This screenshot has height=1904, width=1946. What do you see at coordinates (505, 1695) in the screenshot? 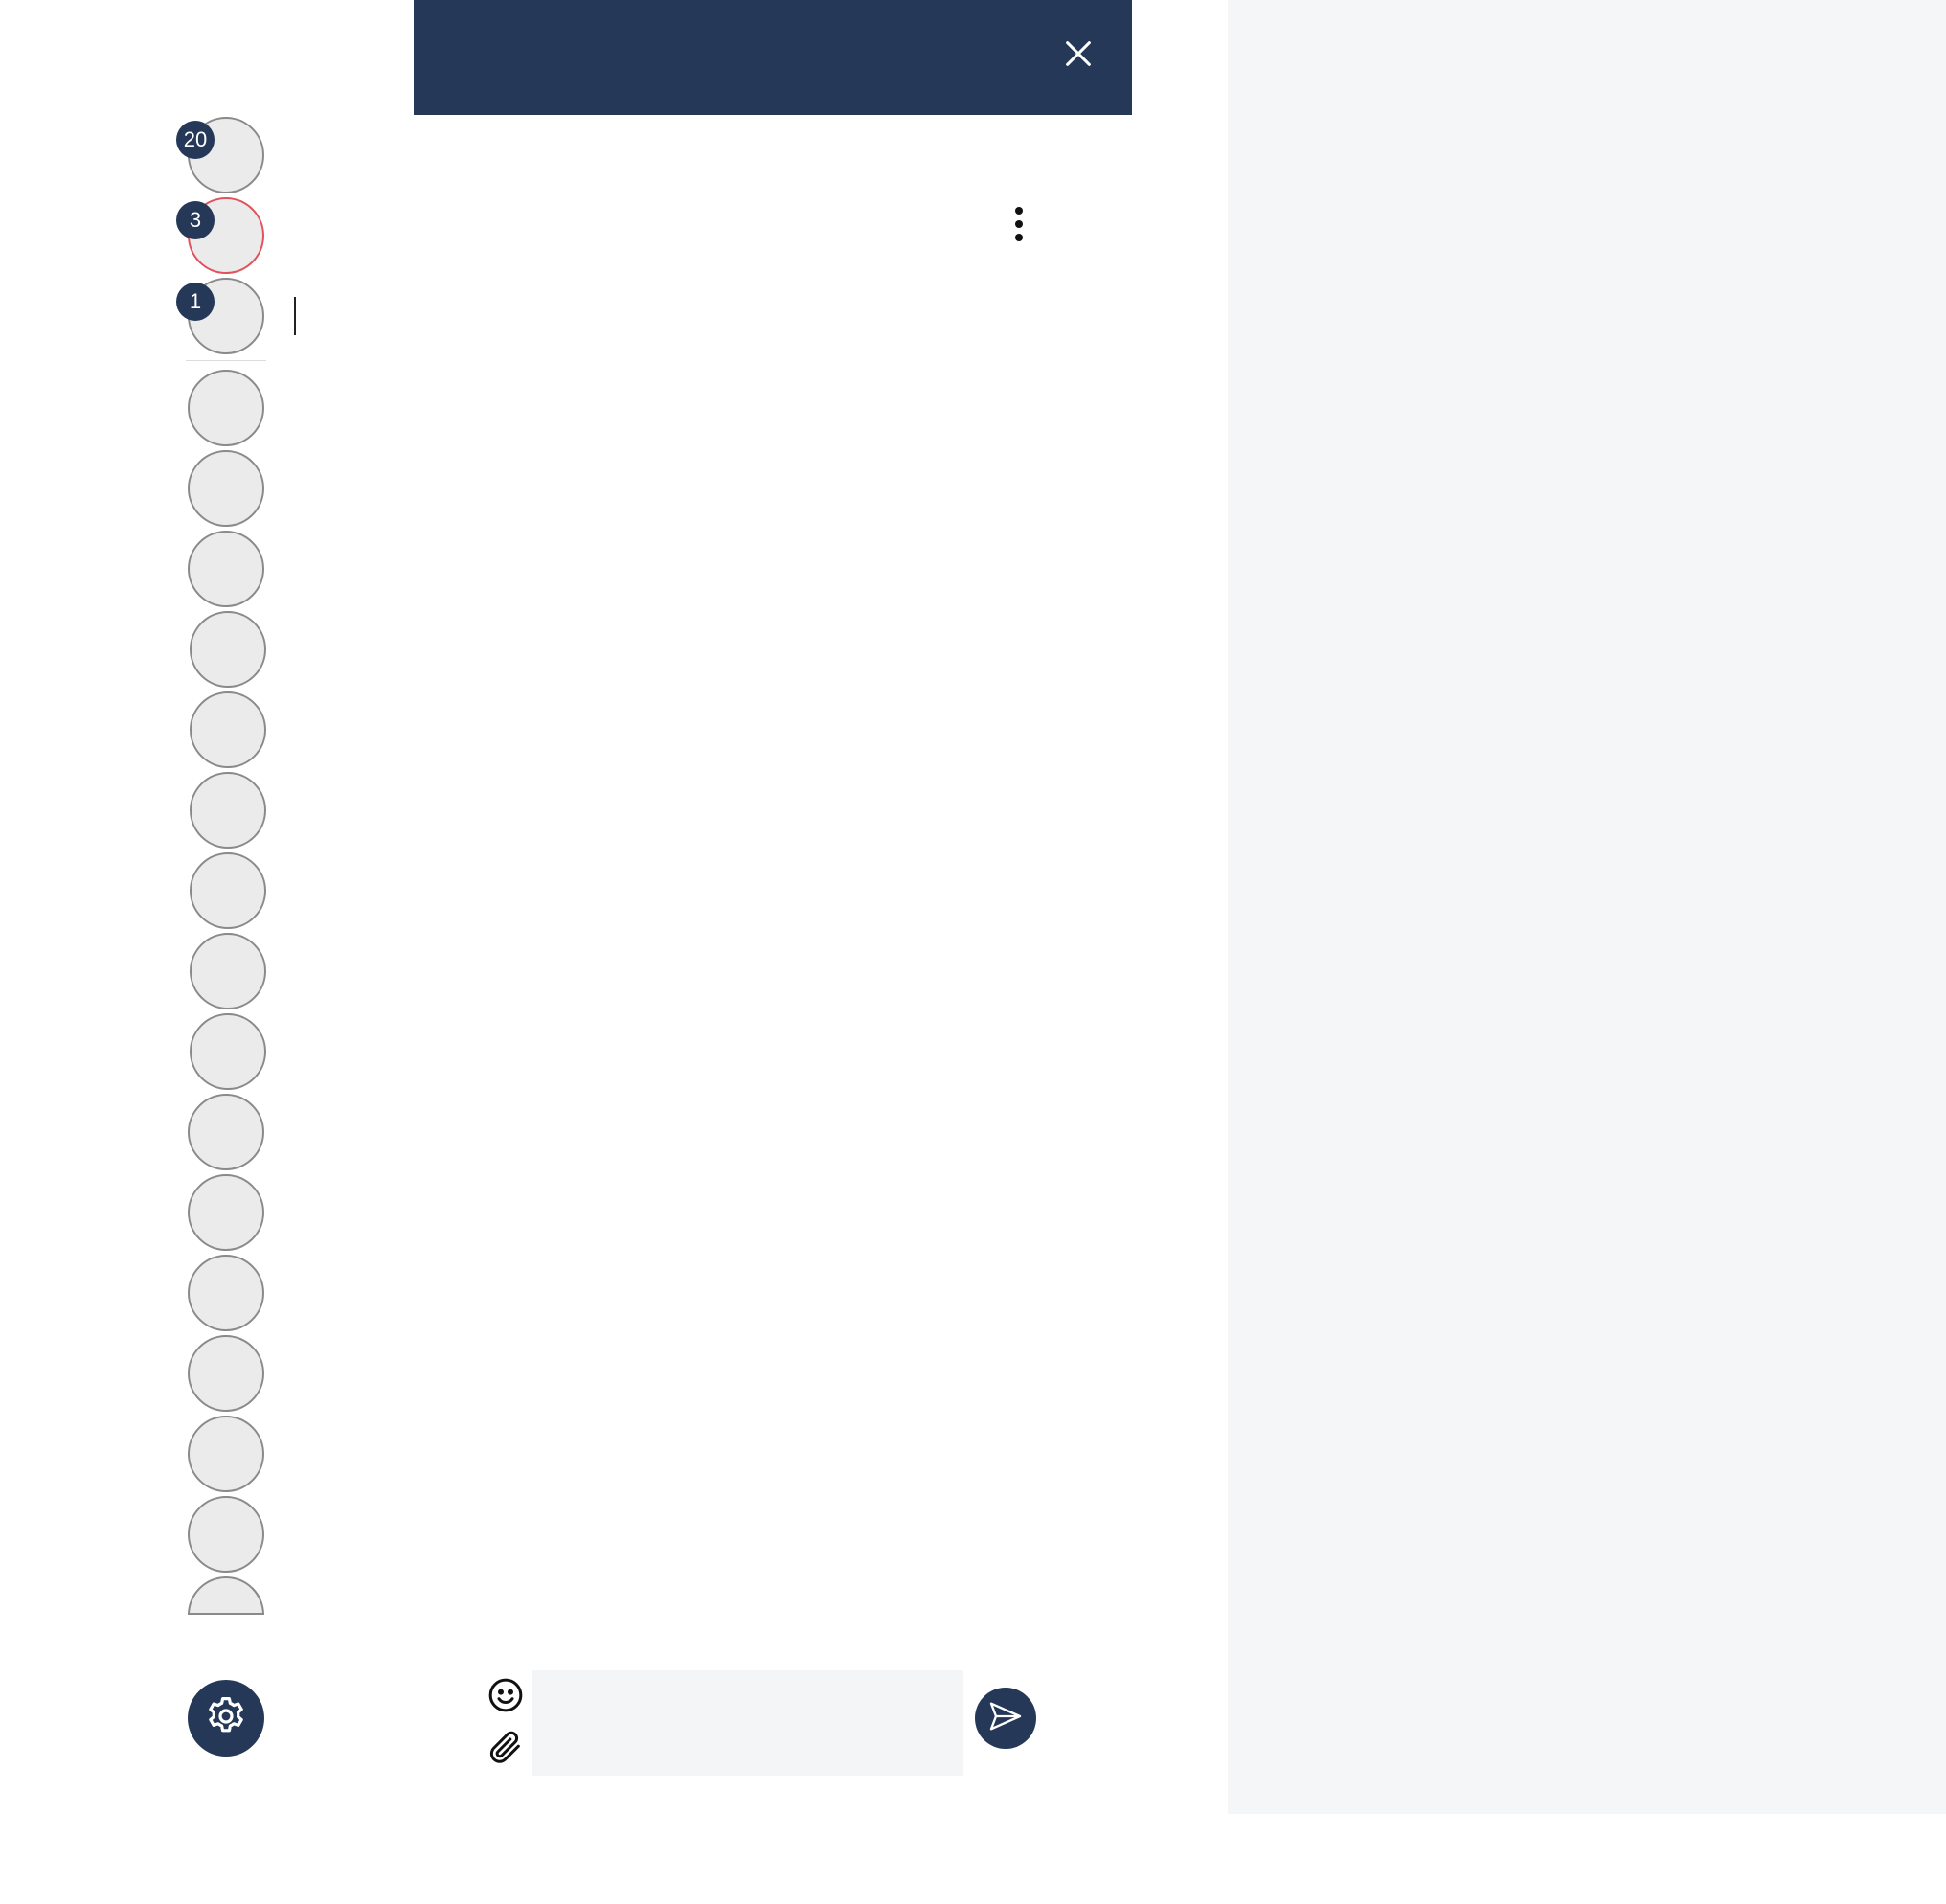
I see `emoji-button` at bounding box center [505, 1695].